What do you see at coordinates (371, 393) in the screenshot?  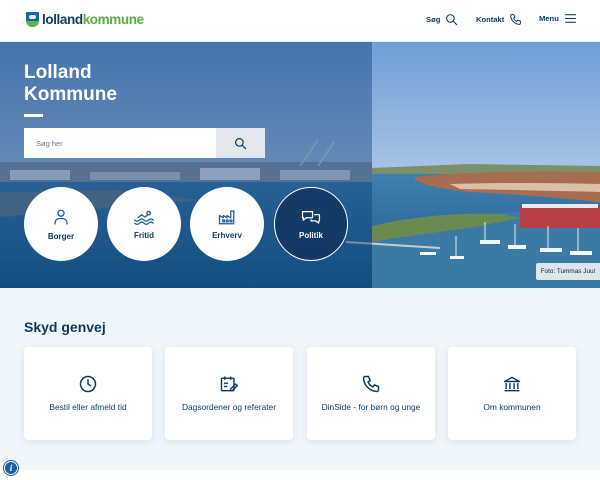 I see `shortcut-dinside: DinSide - for børn og unge` at bounding box center [371, 393].